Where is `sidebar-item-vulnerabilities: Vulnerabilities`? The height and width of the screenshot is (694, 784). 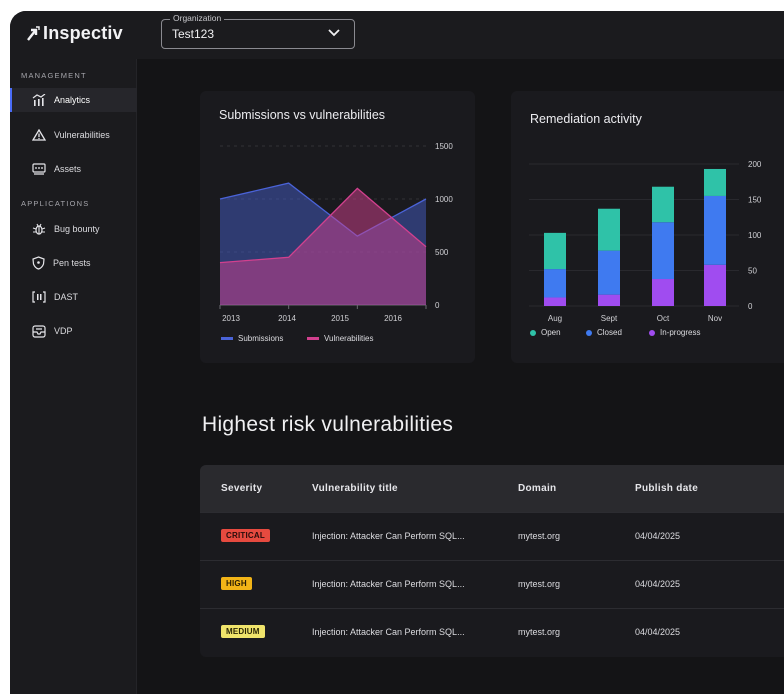
sidebar-item-vulnerabilities: Vulnerabilities is located at coordinates (73, 135).